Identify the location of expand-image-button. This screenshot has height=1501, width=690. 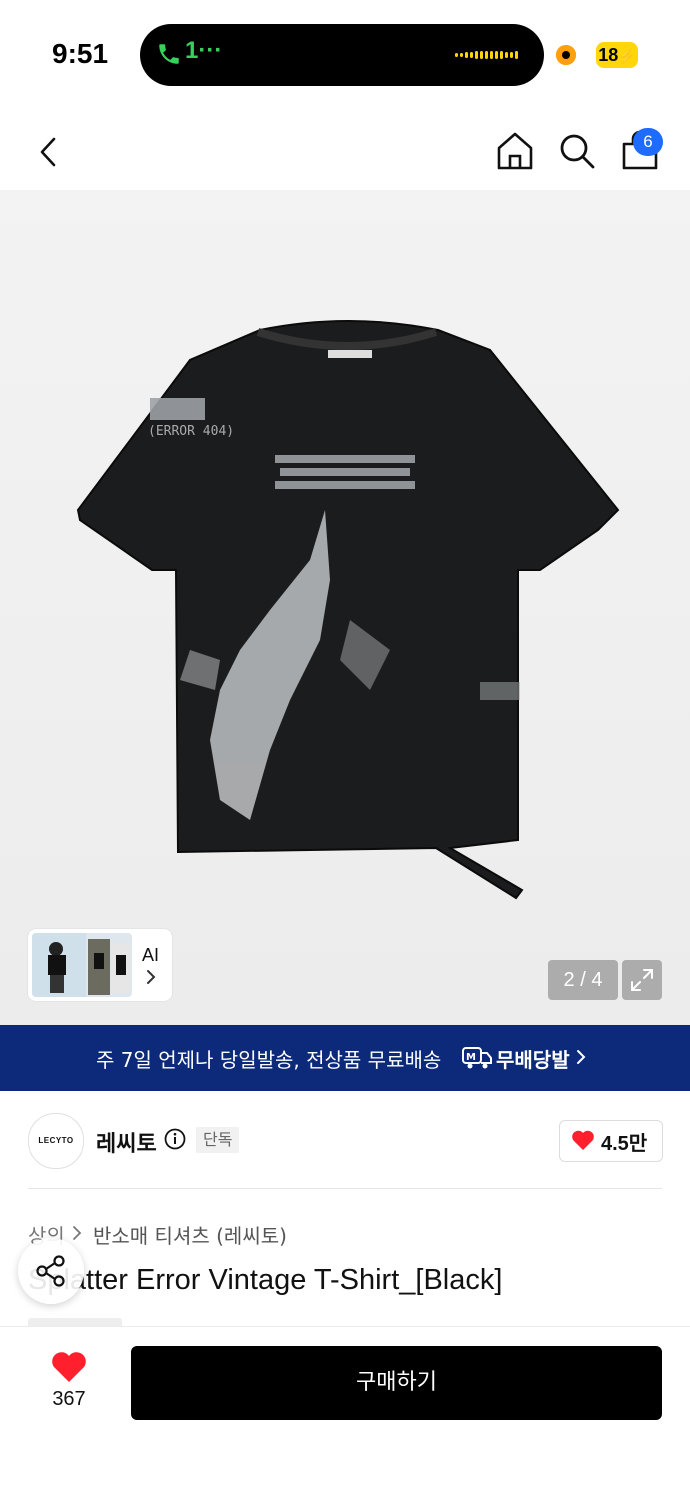
(642, 980).